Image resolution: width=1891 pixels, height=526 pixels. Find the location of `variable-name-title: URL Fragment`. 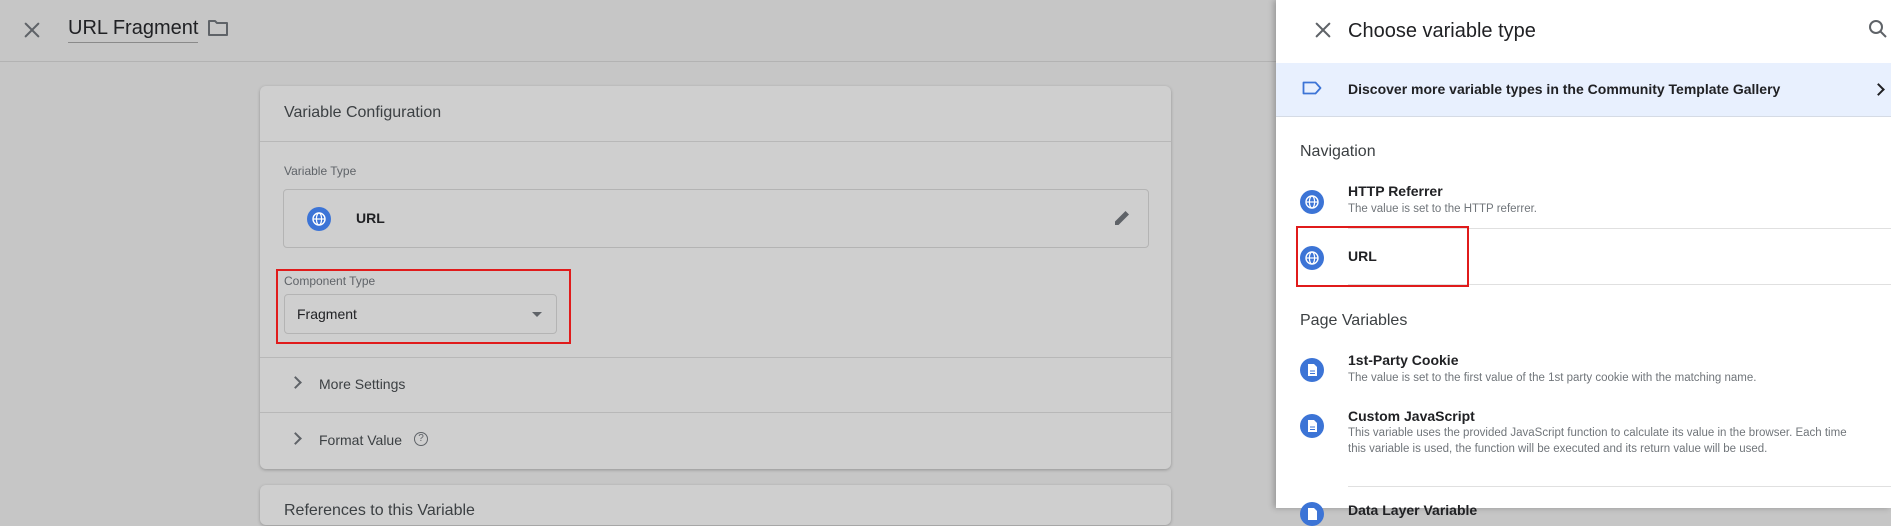

variable-name-title: URL Fragment is located at coordinates (133, 30).